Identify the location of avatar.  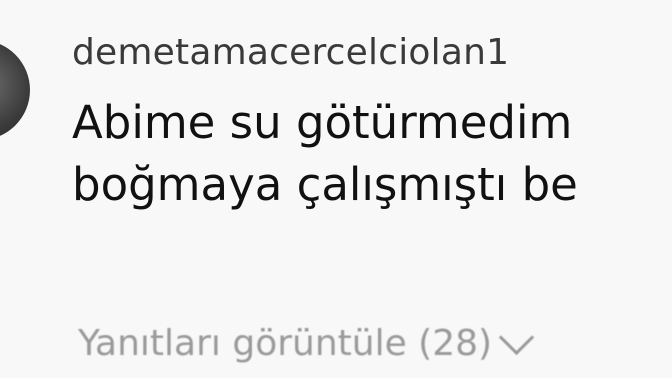
(15, 90).